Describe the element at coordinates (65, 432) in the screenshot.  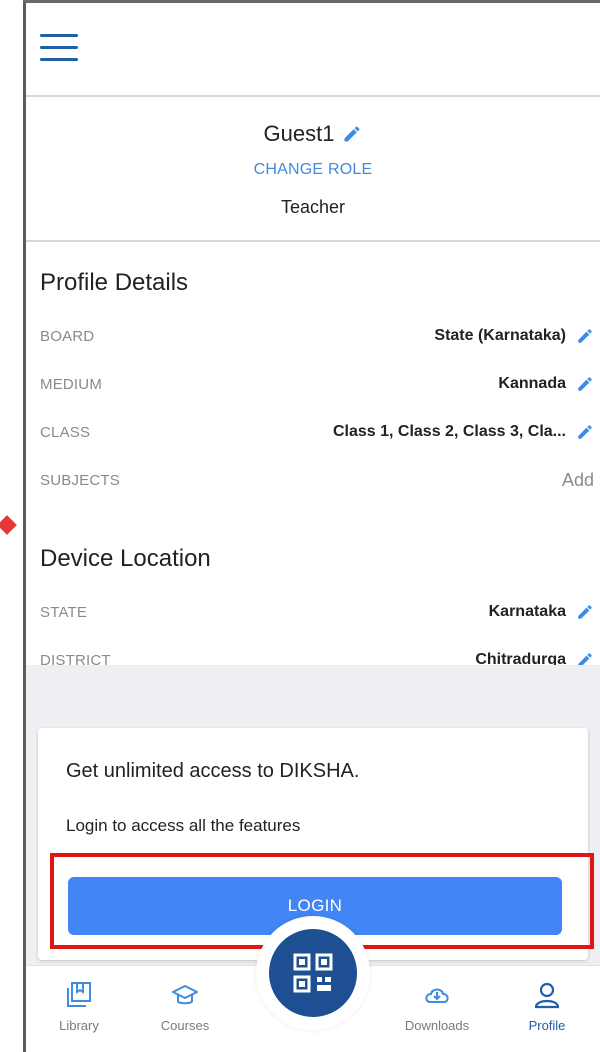
I see `class-label: CLASS` at that location.